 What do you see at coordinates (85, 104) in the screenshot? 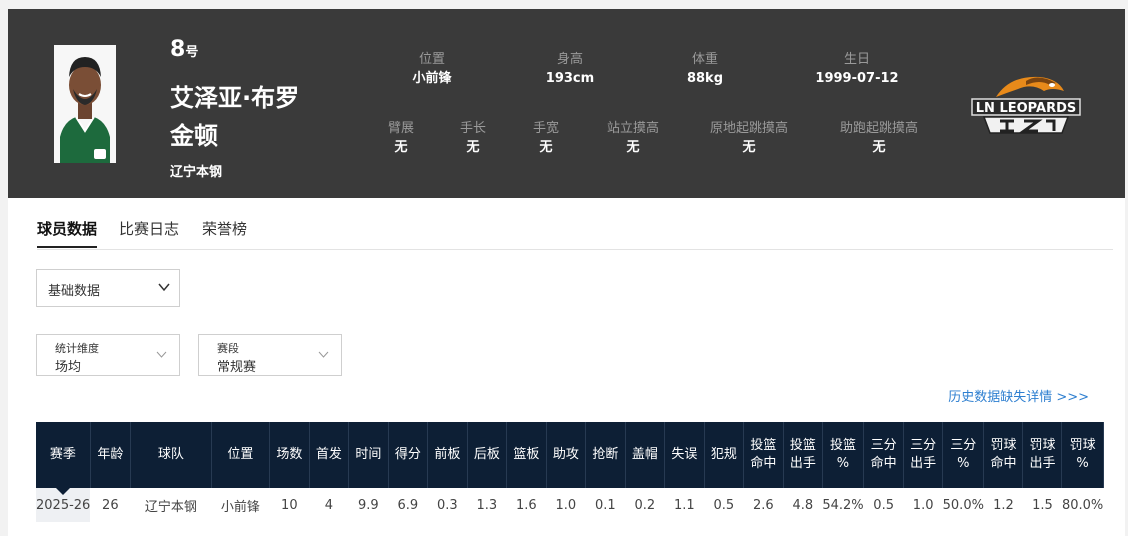
I see `player-photo` at bounding box center [85, 104].